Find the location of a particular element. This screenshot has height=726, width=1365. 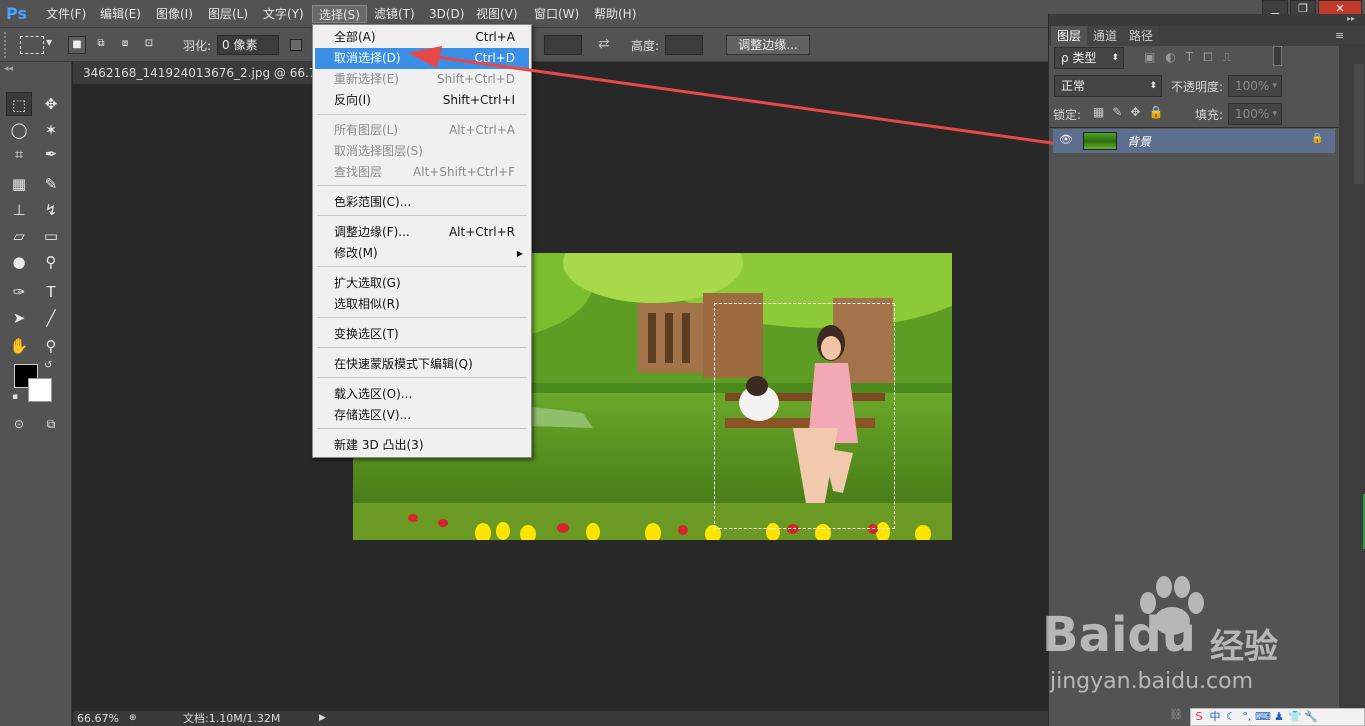

marquee-tool-icon: ⬚ is located at coordinates (19, 104).